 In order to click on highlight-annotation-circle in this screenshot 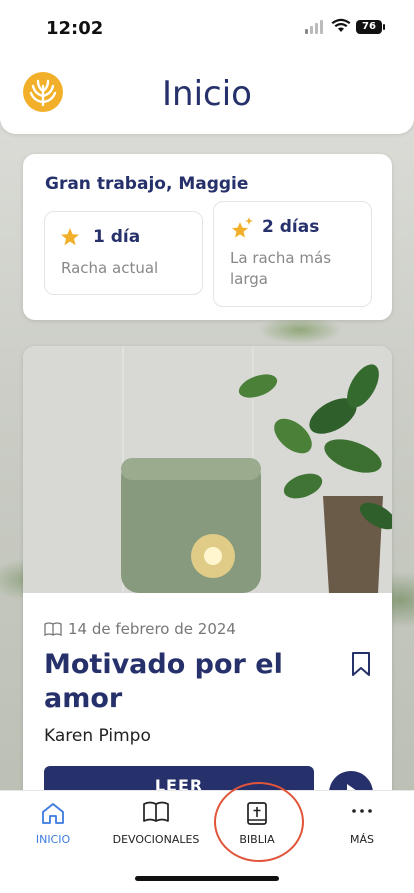, I will do `click(259, 822)`.